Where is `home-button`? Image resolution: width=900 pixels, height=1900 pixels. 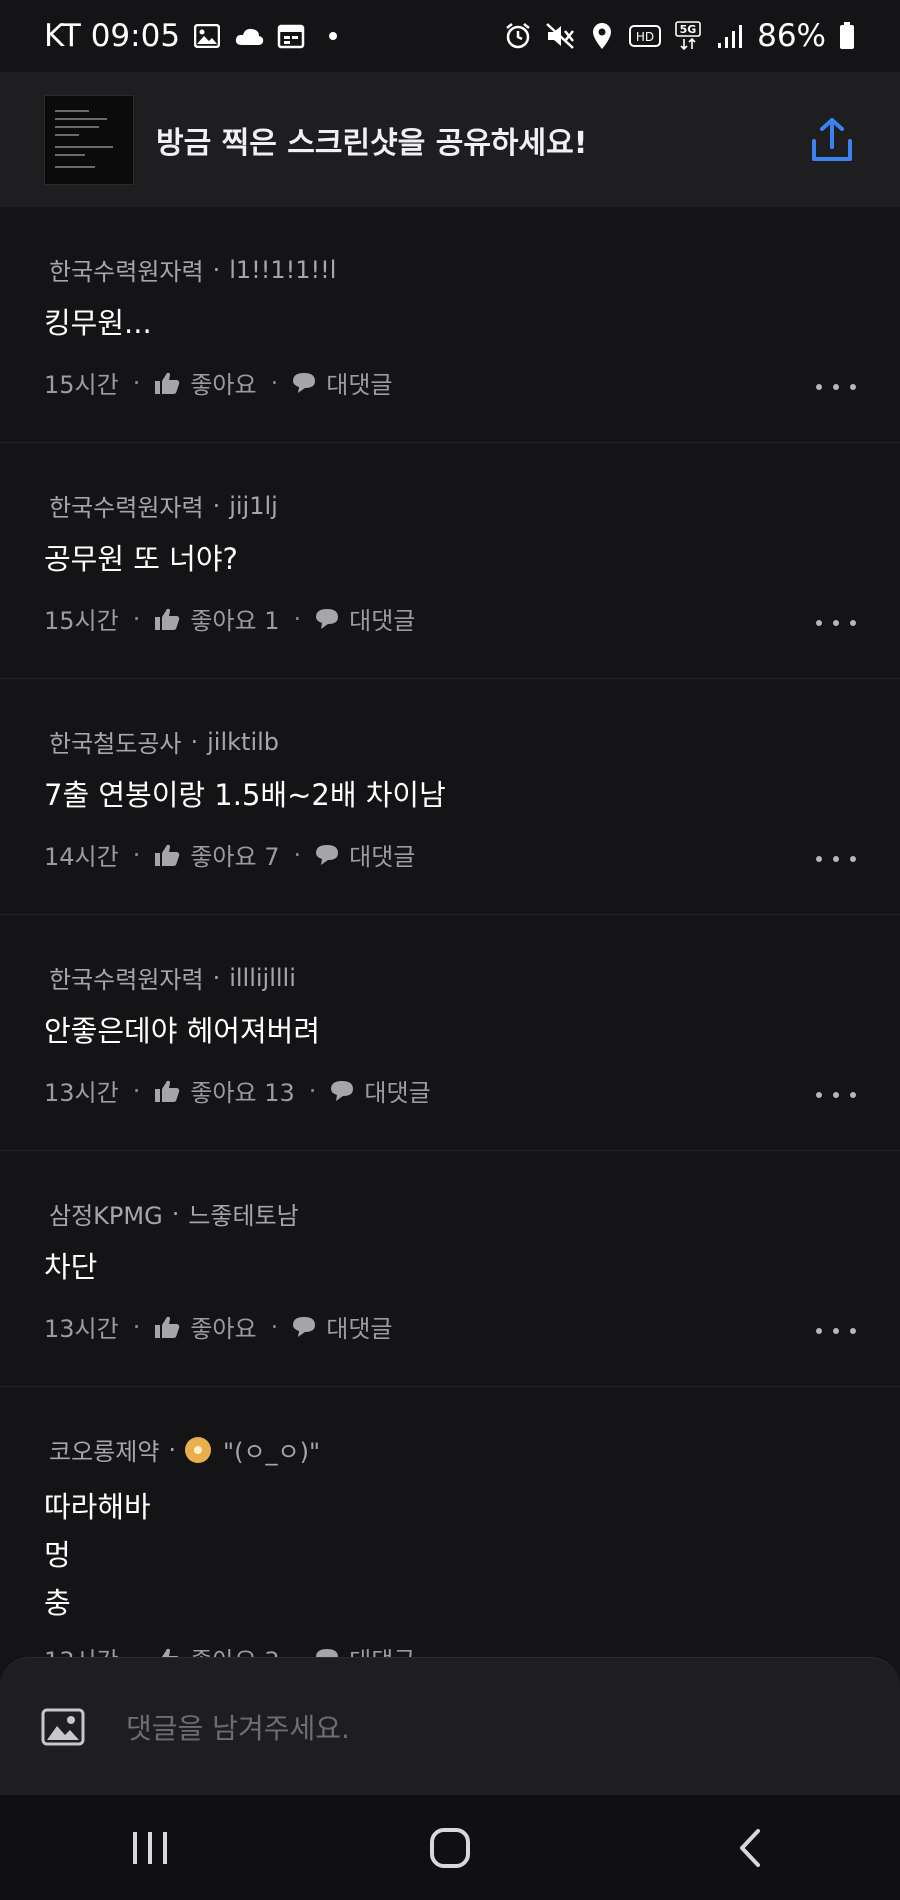
home-button is located at coordinates (450, 1848).